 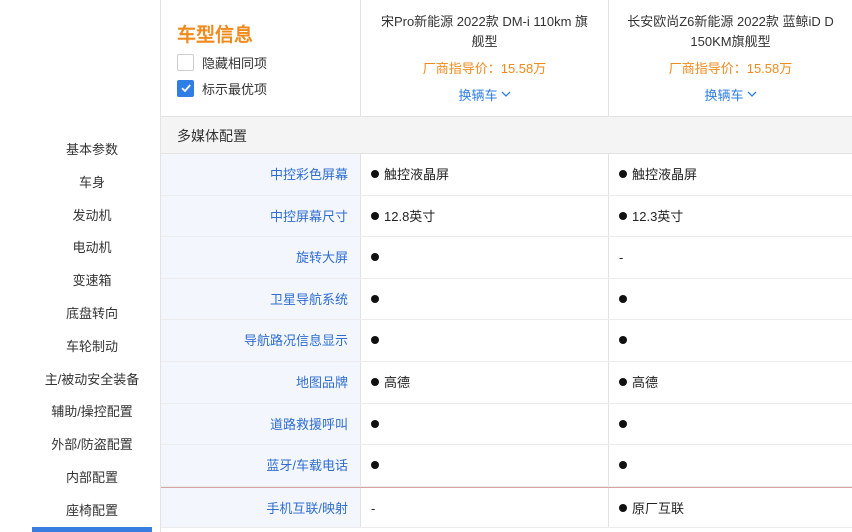 I want to click on car-name: 长安欧尚Z6新能源 2022款 蓝鲸iD D 150KM旗舰型, so click(x=730, y=32).